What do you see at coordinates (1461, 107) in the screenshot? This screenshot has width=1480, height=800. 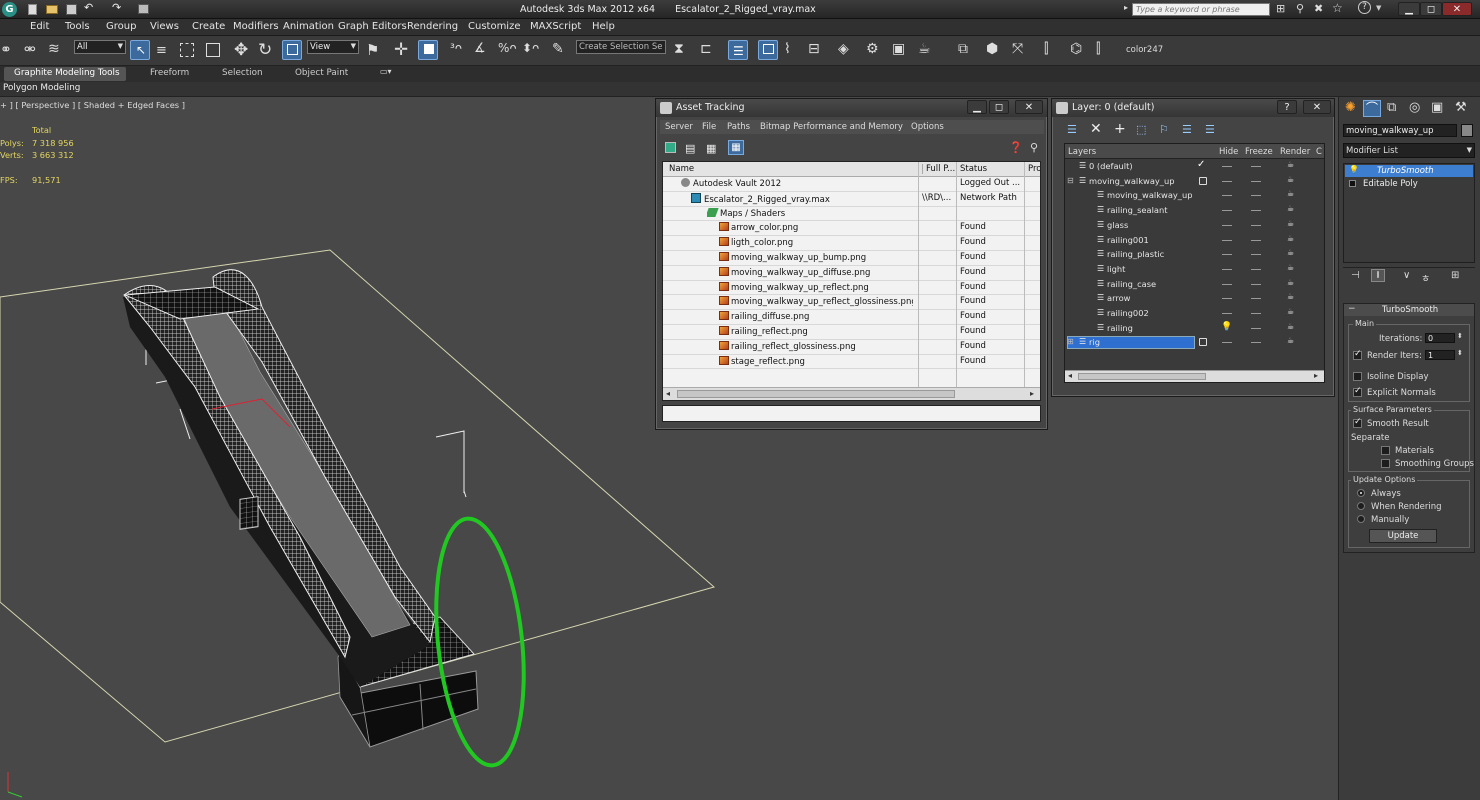 I see `utilities-tab-icon: ⚒` at bounding box center [1461, 107].